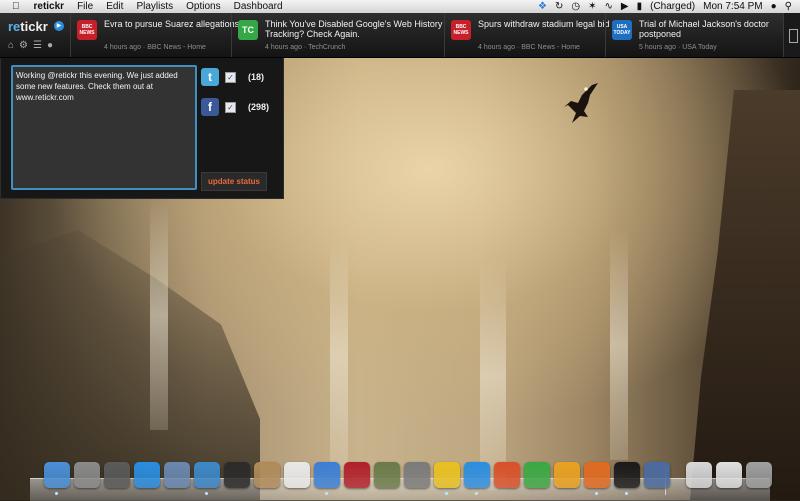 This screenshot has height=501, width=800. Describe the element at coordinates (732, 6) in the screenshot. I see `menubar-clock: Mon 7:54 PM` at that location.